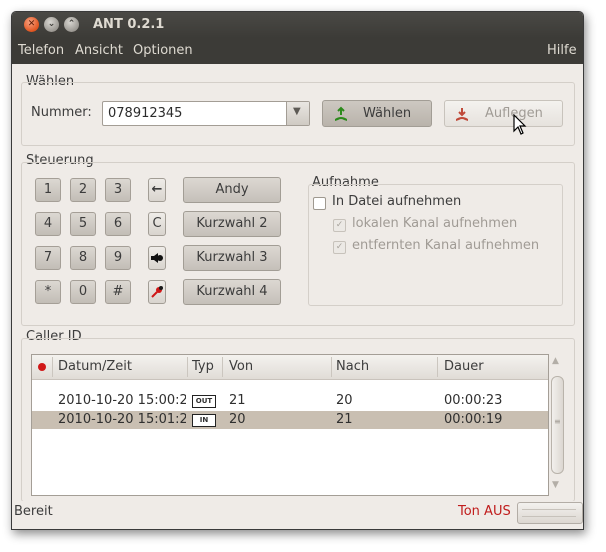  Describe the element at coordinates (237, 419) in the screenshot. I see `row-from: 20` at that location.